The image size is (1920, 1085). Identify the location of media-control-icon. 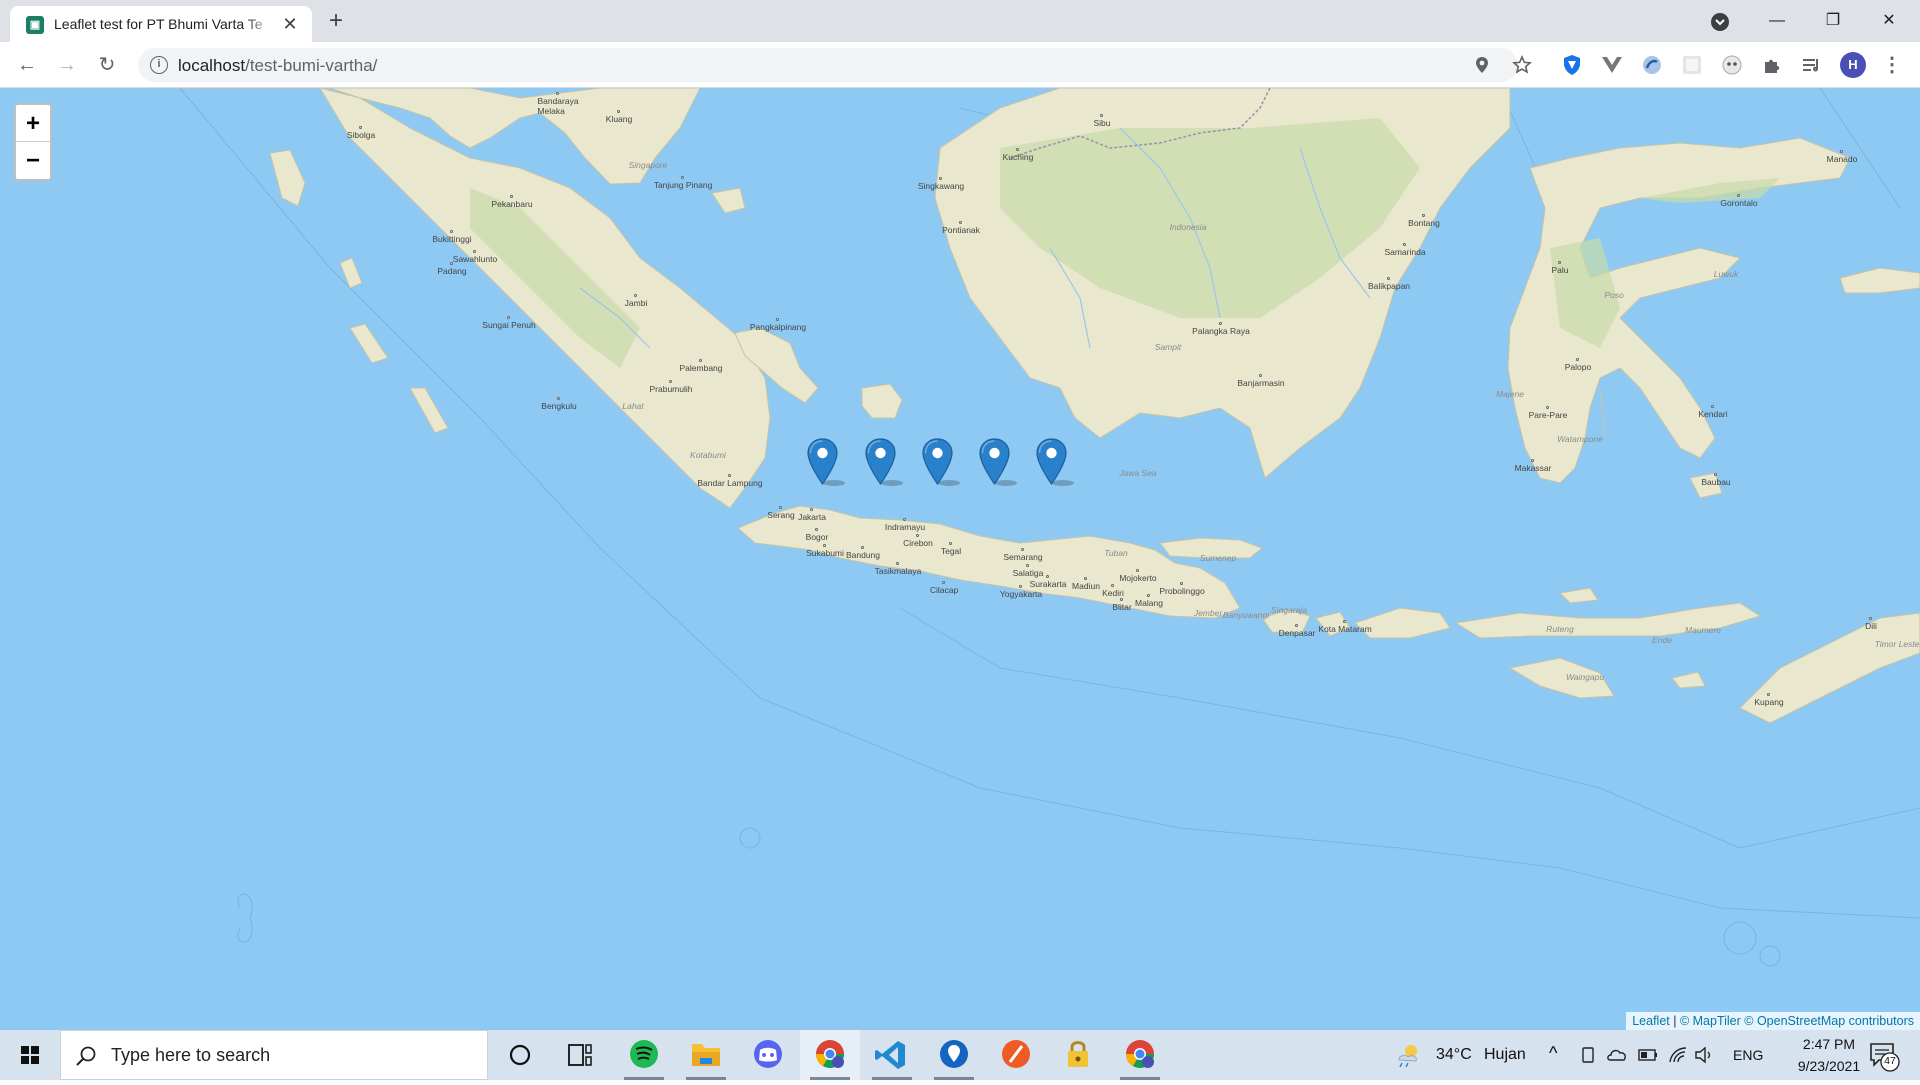
(1812, 65).